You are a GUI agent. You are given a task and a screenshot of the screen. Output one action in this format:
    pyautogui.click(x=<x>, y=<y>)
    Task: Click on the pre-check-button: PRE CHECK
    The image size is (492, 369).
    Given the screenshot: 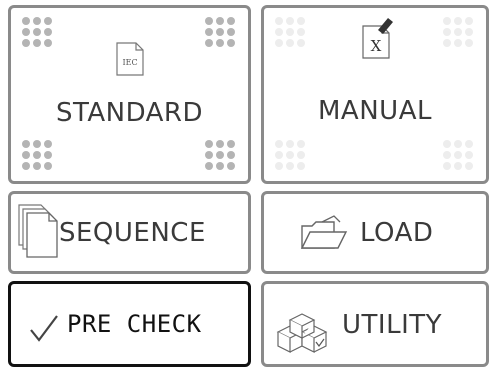 What is the action you would take?
    pyautogui.click(x=129, y=324)
    